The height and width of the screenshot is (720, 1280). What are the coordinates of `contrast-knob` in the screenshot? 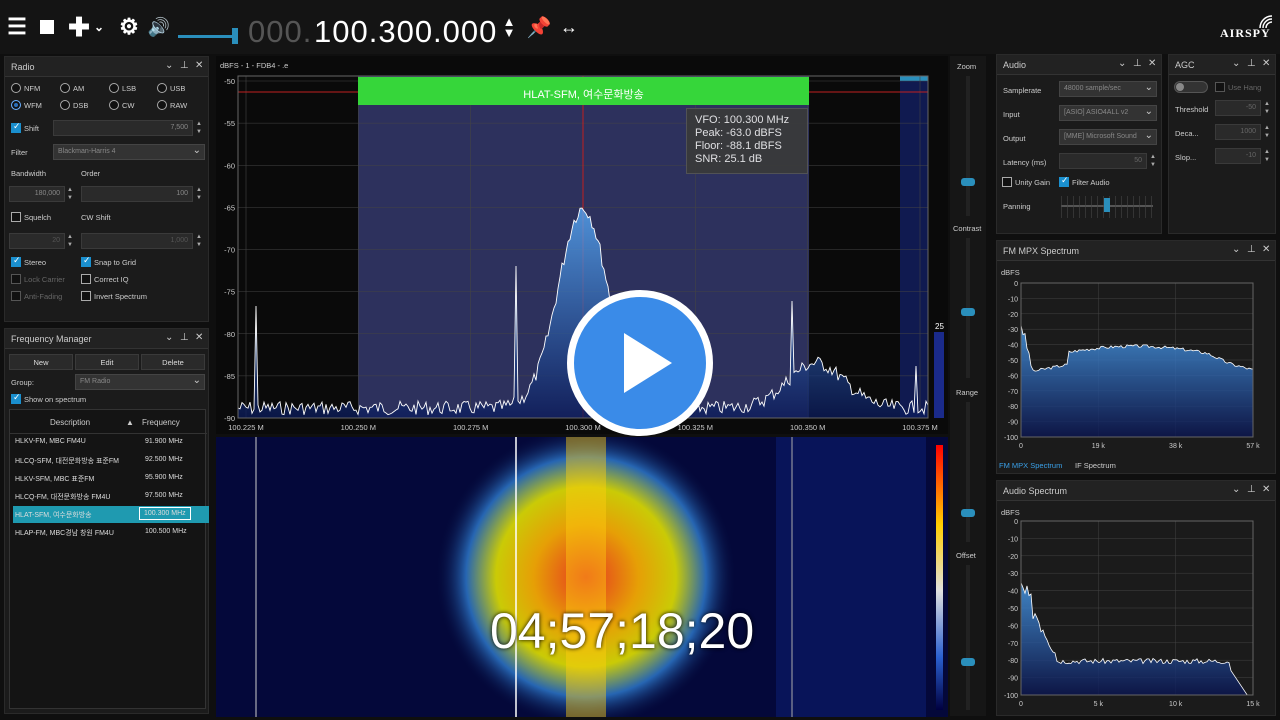 It's located at (968, 312).